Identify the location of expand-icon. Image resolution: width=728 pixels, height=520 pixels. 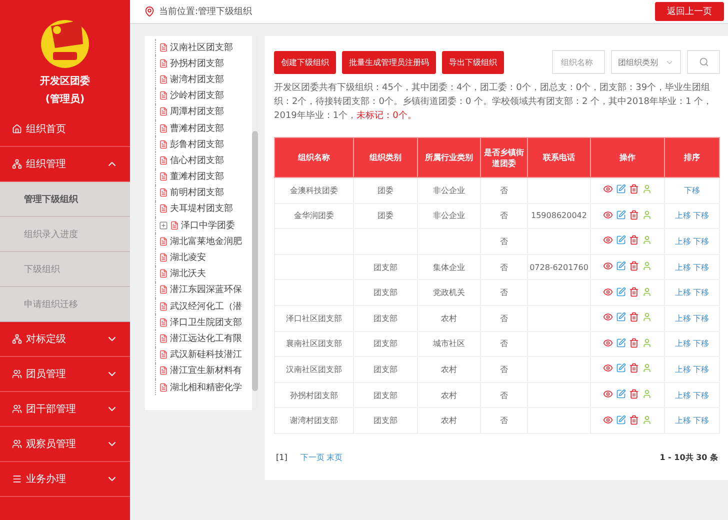
(163, 225).